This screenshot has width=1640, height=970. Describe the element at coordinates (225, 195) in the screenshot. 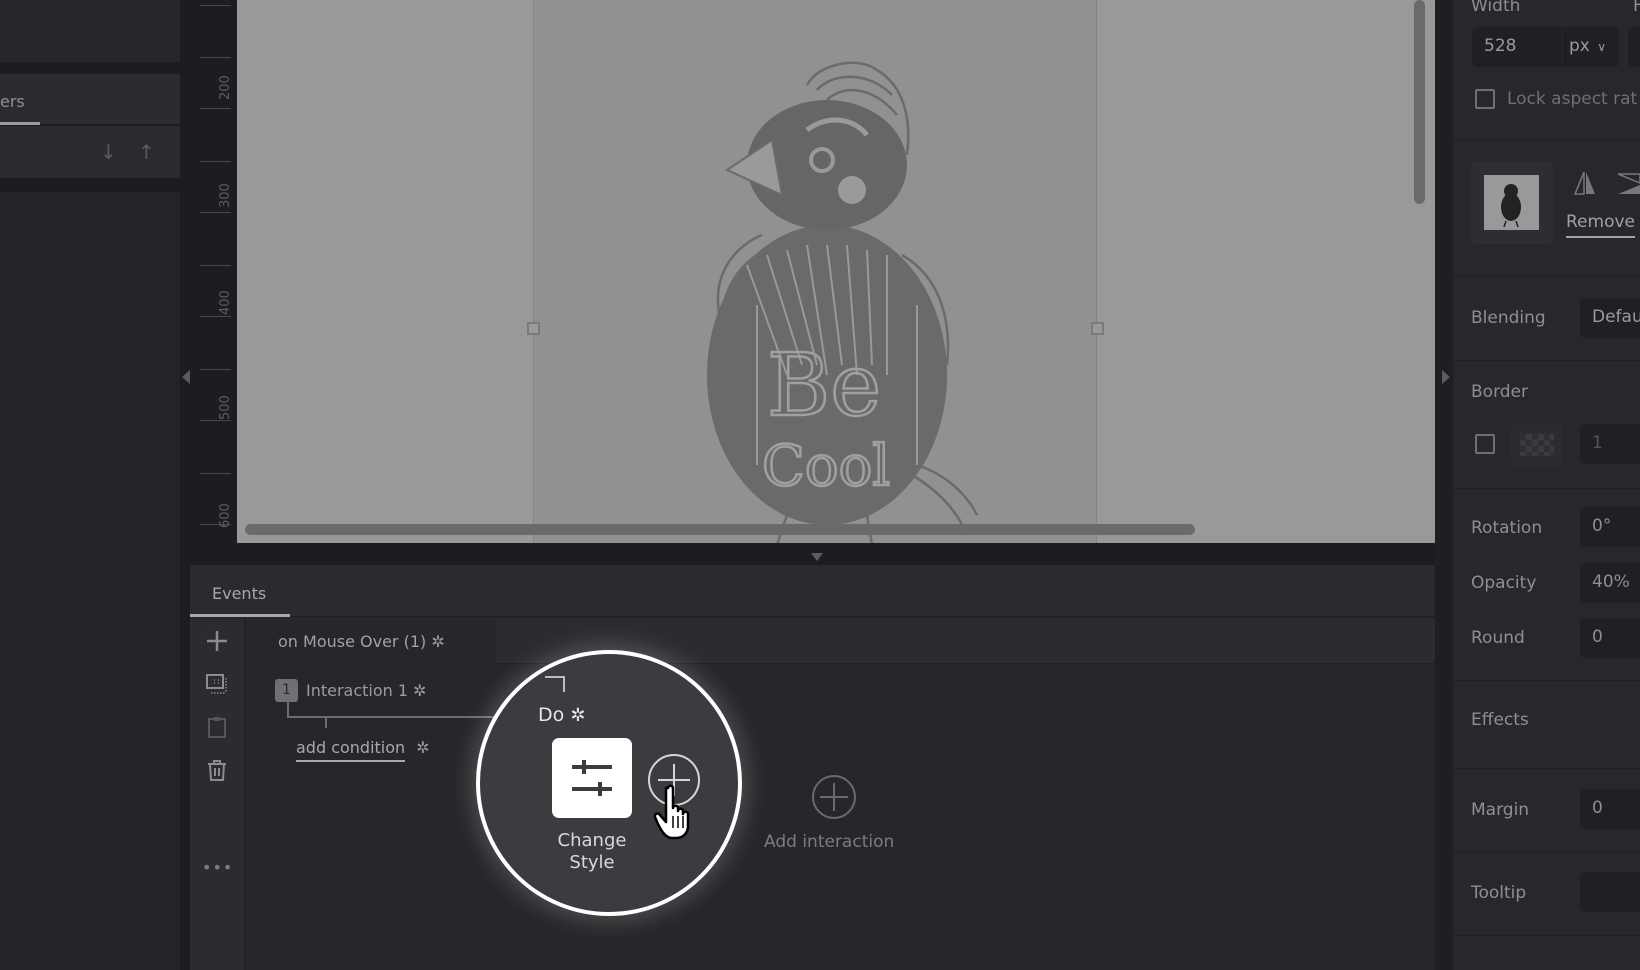

I see `ruler-label: 300` at that location.